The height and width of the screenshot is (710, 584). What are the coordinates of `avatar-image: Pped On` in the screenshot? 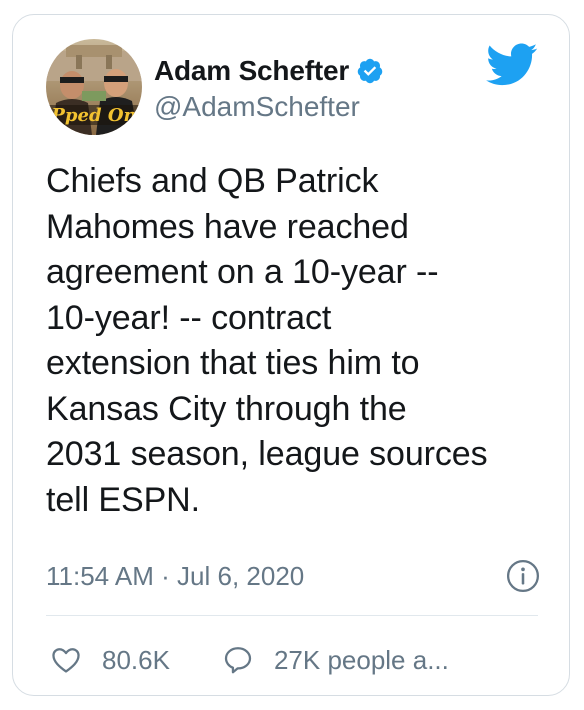 It's located at (94, 87).